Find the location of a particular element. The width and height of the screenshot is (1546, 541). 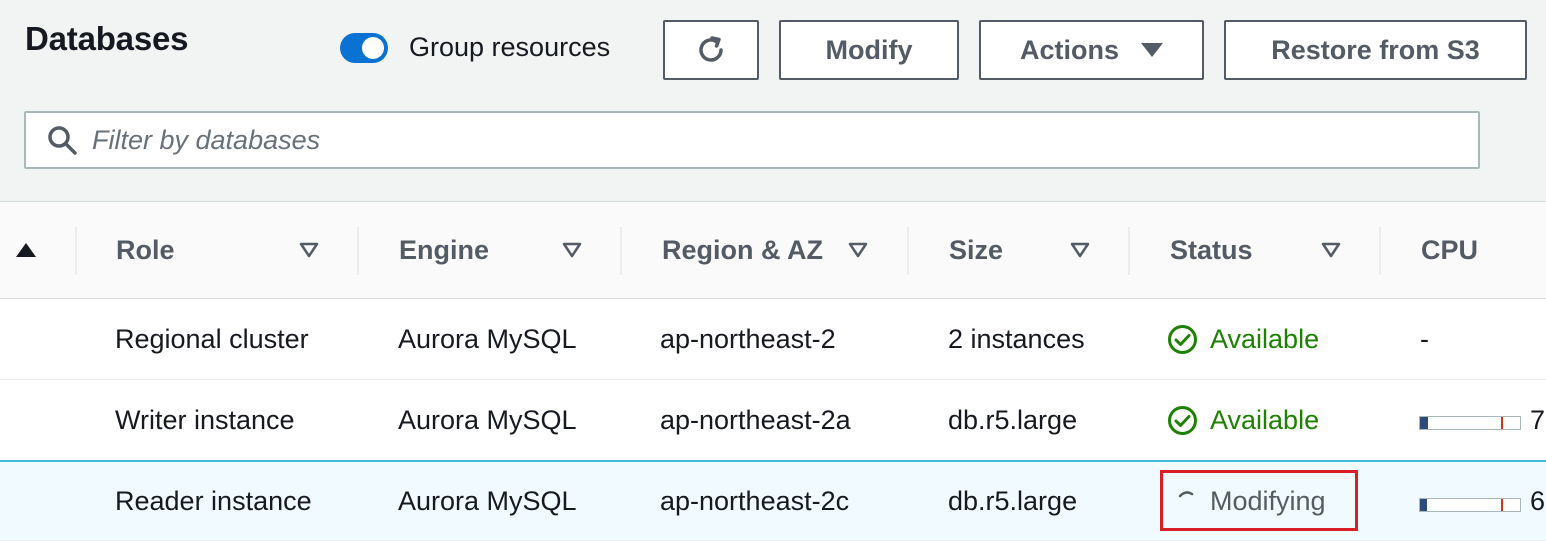

column-header-role: Role is located at coordinates (145, 250).